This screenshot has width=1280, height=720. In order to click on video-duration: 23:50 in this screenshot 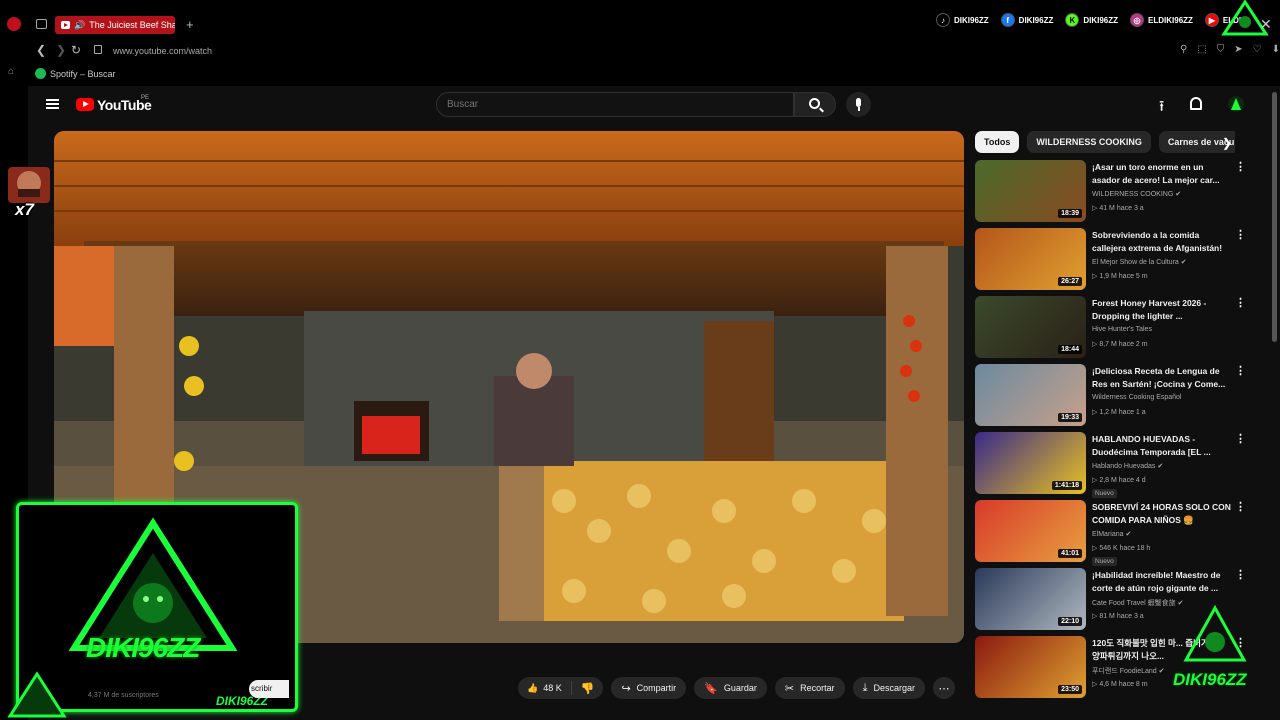, I will do `click(1070, 689)`.